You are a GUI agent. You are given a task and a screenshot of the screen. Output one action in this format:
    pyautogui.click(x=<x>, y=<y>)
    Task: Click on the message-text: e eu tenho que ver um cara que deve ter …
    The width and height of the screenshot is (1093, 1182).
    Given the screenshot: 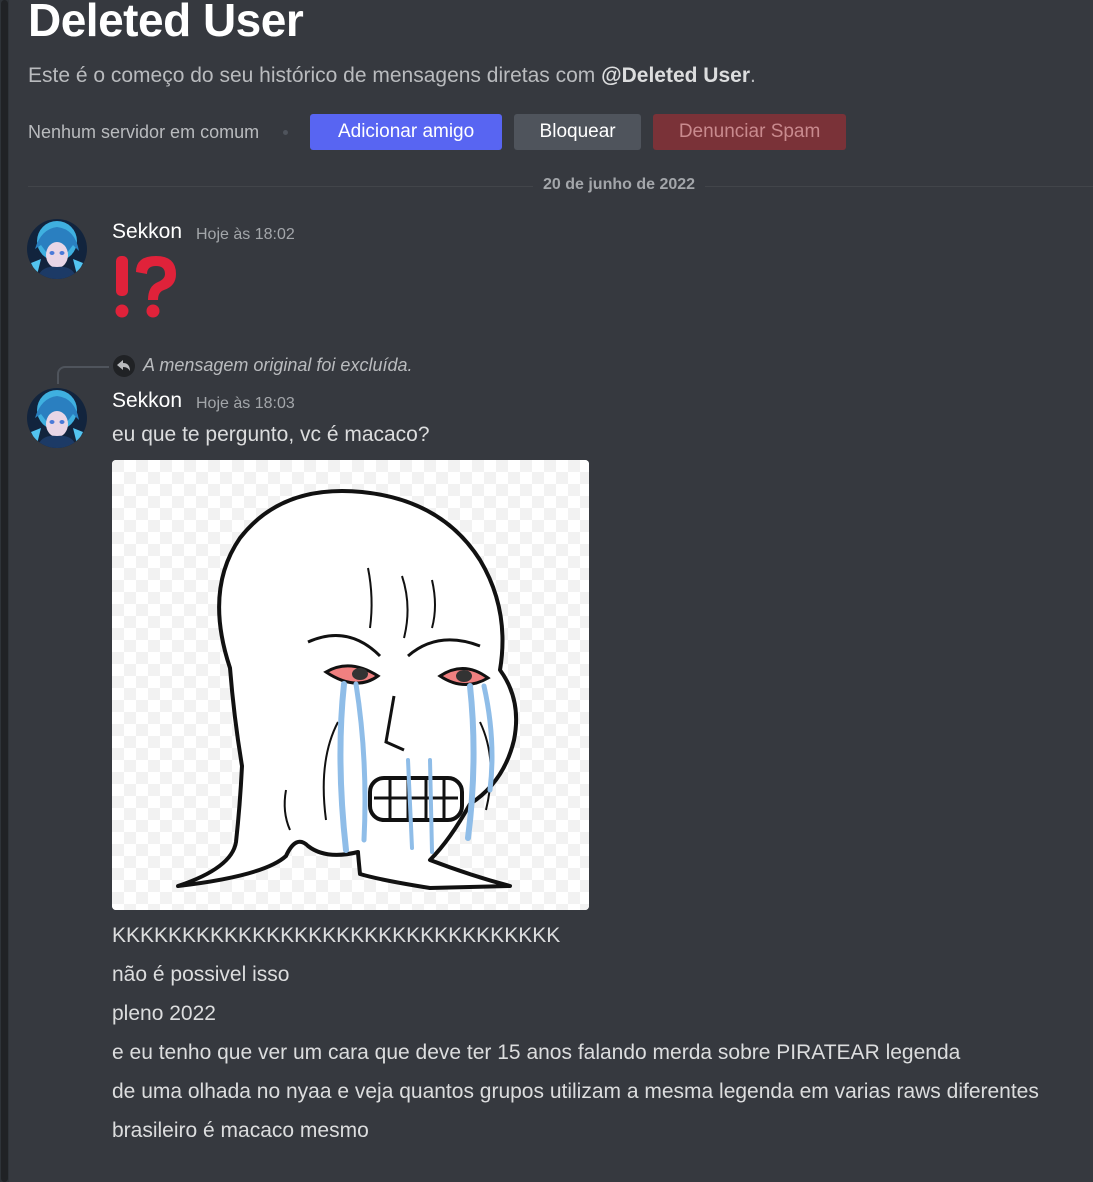 What is the action you would take?
    pyautogui.click(x=536, y=1052)
    